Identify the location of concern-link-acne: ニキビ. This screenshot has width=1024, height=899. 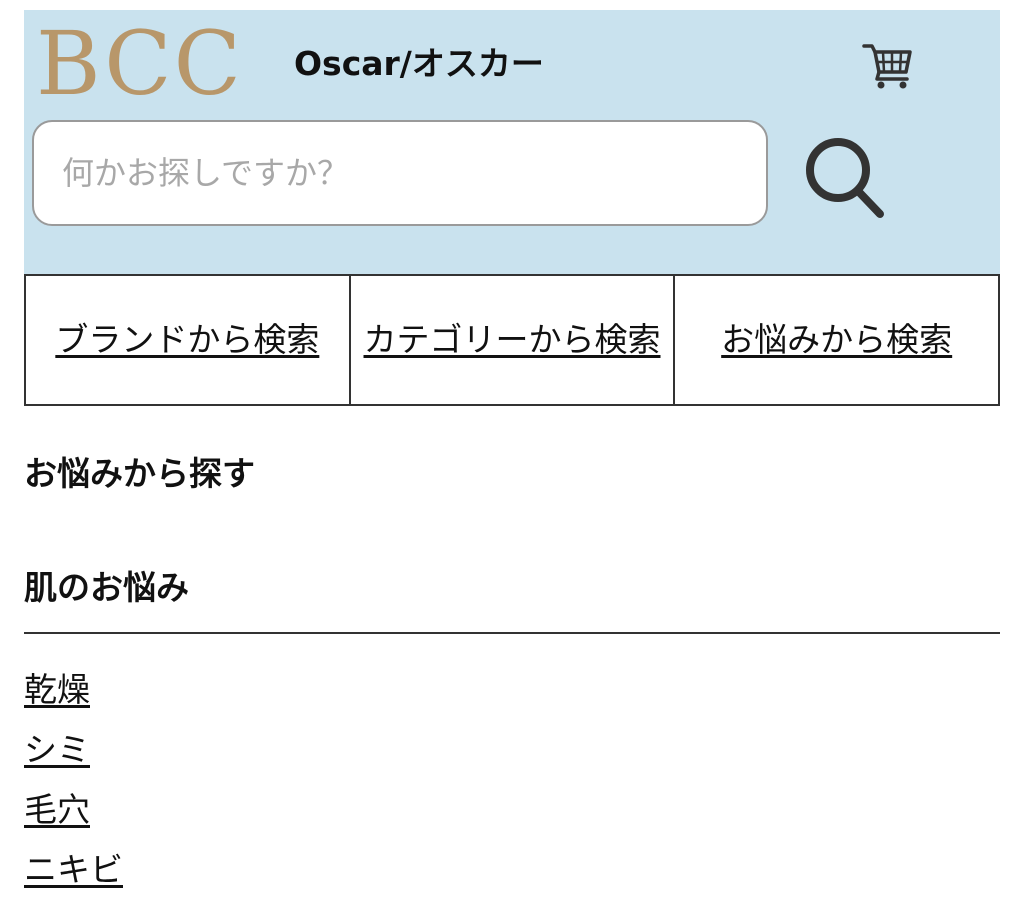
(73, 869).